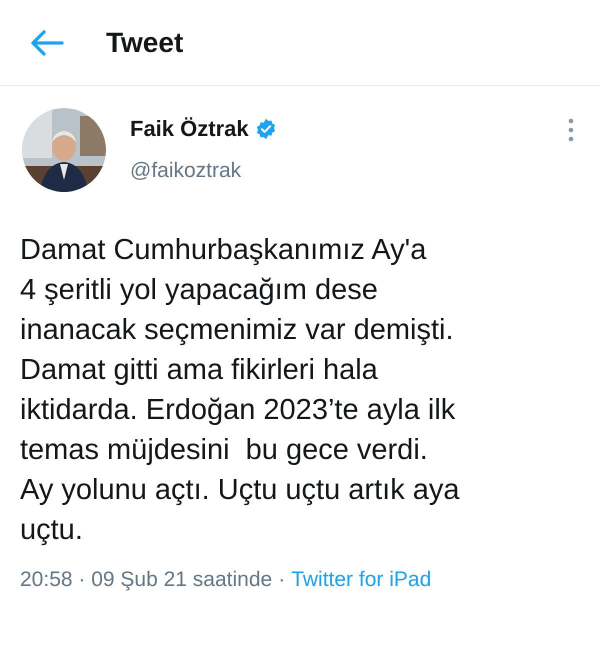 This screenshot has width=600, height=660. Describe the element at coordinates (47, 42) in the screenshot. I see `back-arrow-icon` at that location.